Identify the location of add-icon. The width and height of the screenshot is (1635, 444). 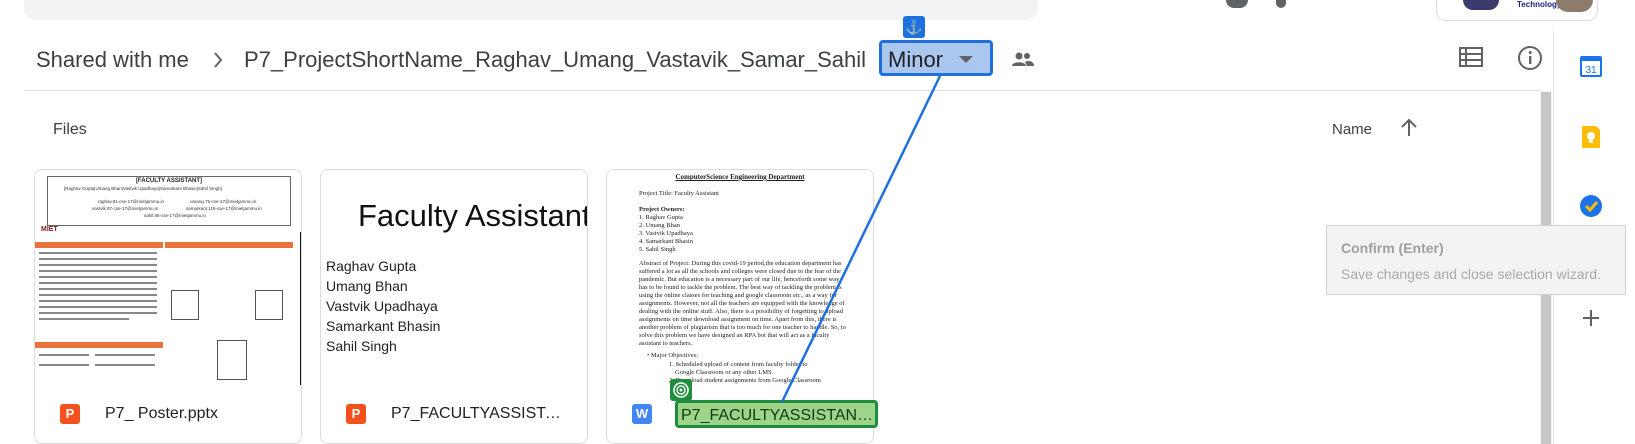
(1591, 318).